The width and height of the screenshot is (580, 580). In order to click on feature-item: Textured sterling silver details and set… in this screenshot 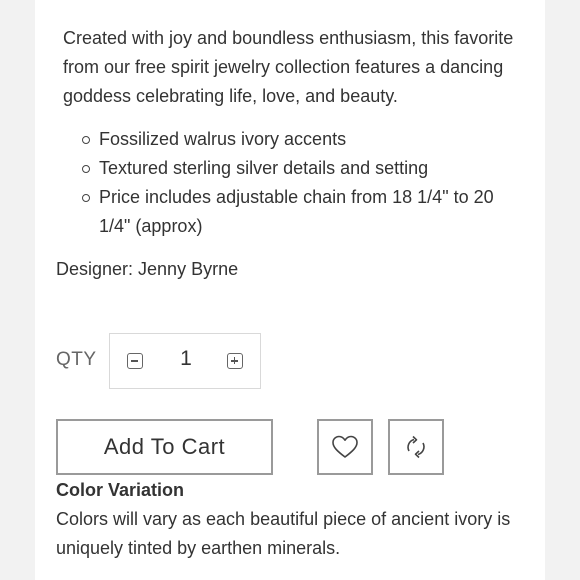, I will do `click(292, 168)`.